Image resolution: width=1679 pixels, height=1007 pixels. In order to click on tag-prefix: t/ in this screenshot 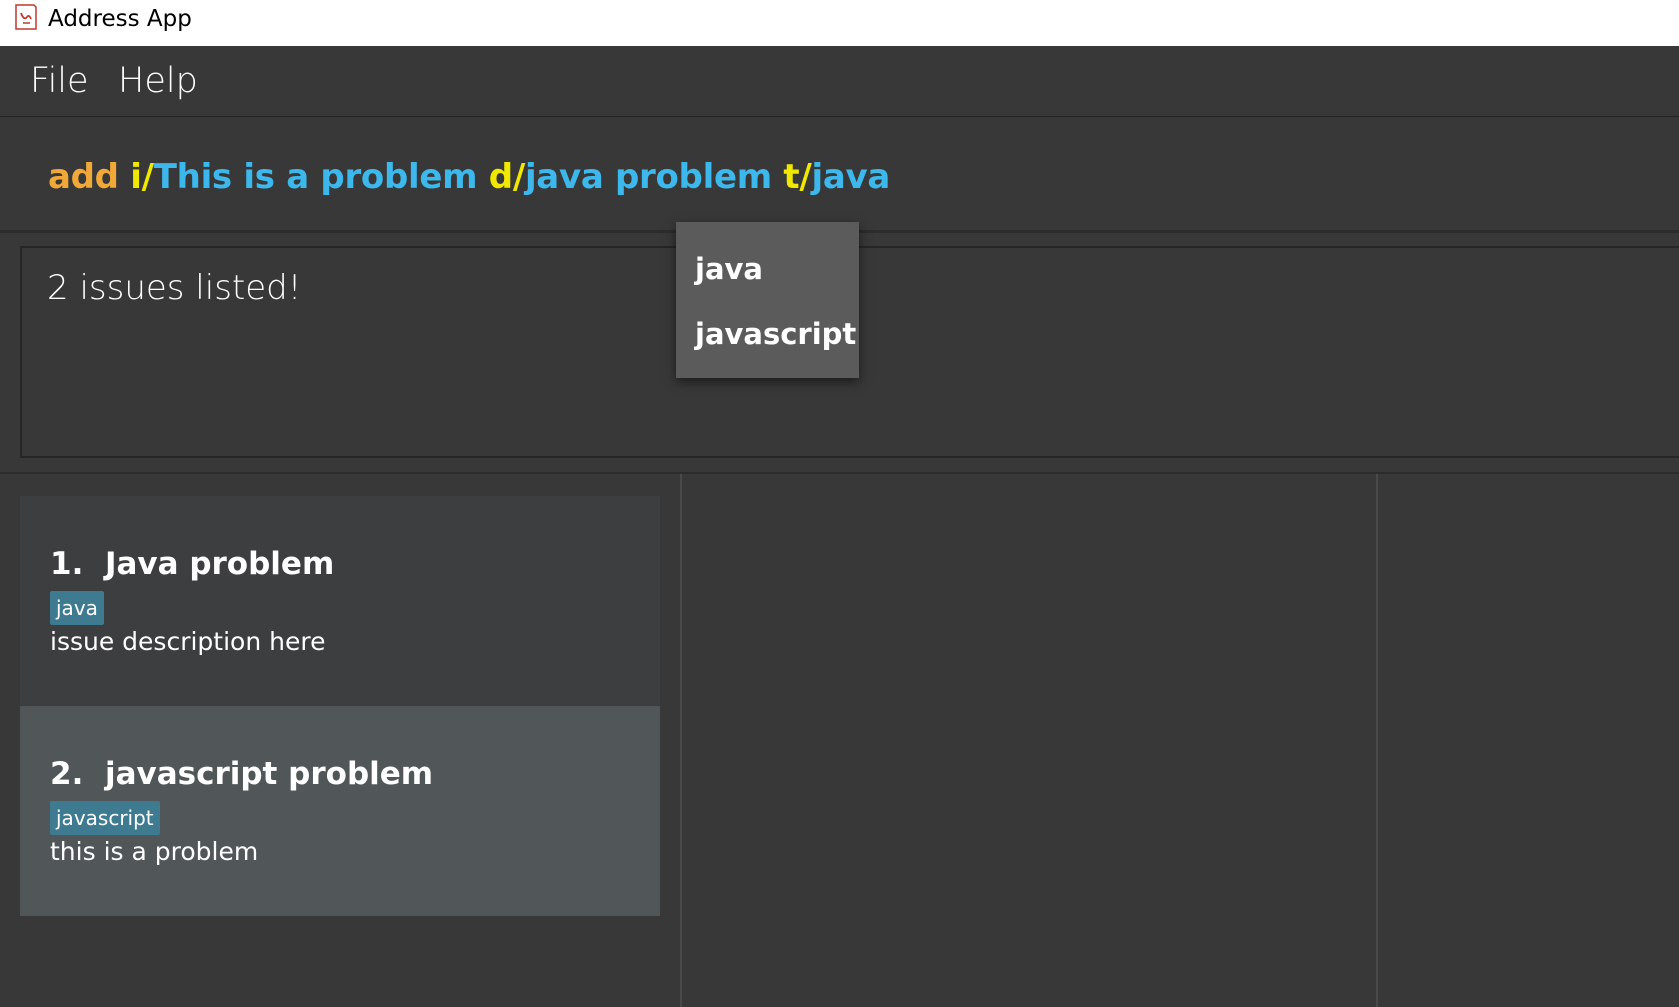, I will do `click(797, 177)`.